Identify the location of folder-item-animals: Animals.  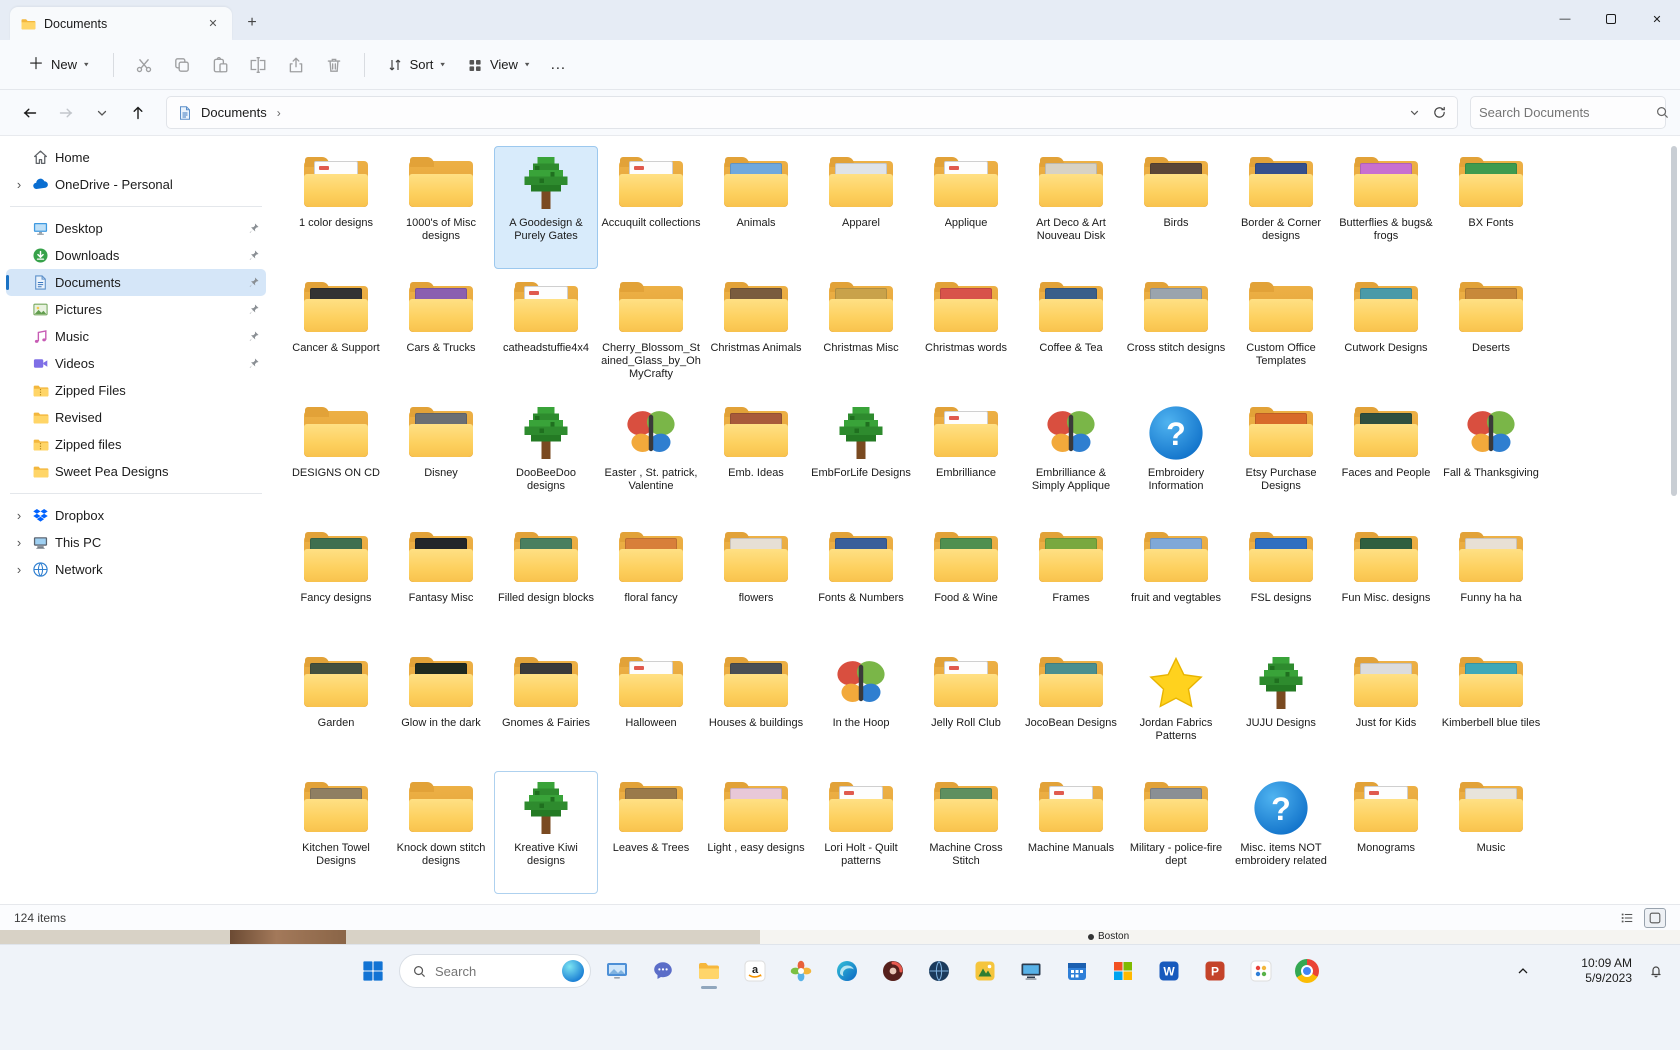
(756, 207).